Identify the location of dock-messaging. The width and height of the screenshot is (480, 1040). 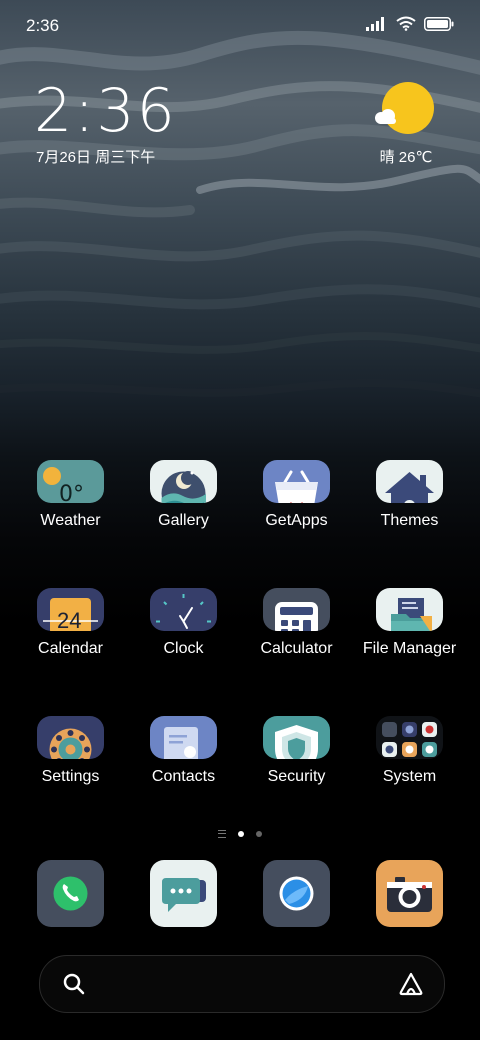
(183, 893).